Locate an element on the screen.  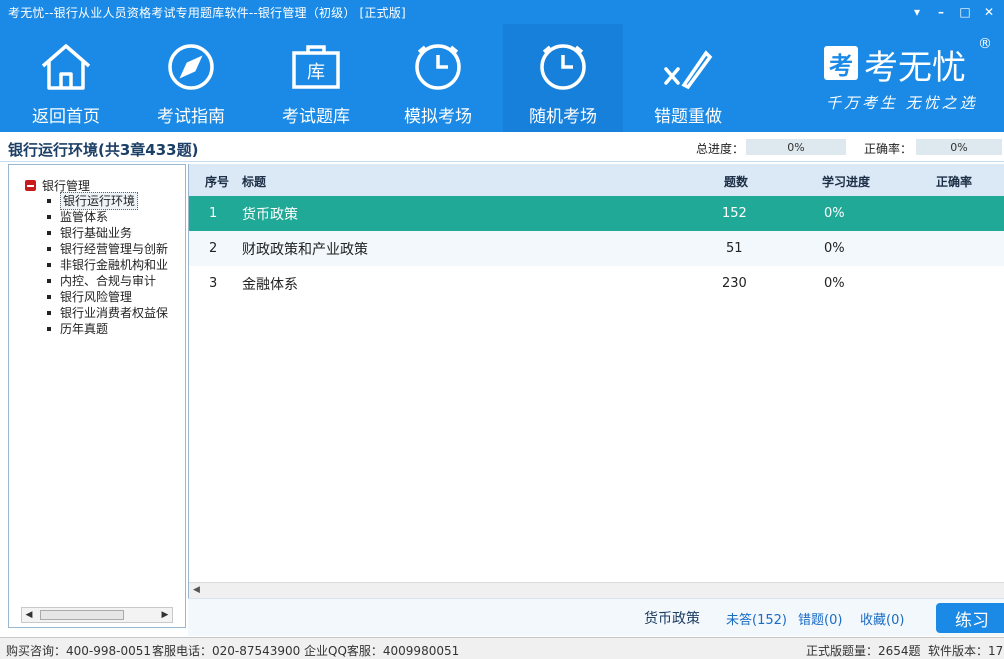
accuracy-value: 0% is located at coordinates (959, 147).